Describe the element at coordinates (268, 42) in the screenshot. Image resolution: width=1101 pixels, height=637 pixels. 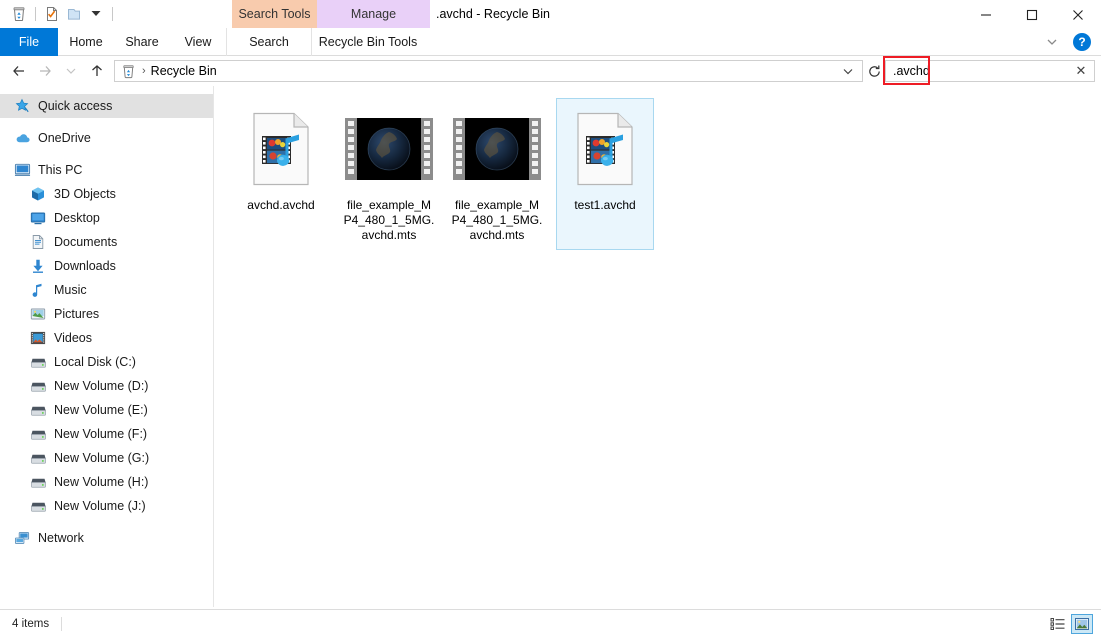
I see `tab-search: Search` at that location.